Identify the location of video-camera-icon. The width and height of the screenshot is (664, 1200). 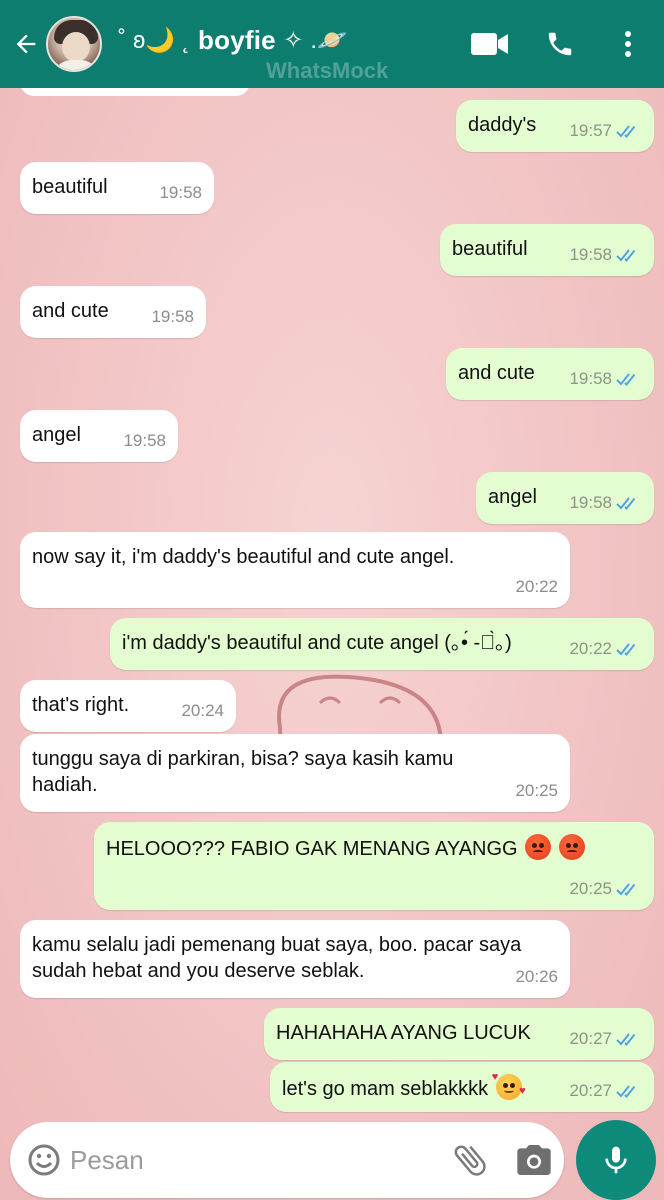
(489, 44).